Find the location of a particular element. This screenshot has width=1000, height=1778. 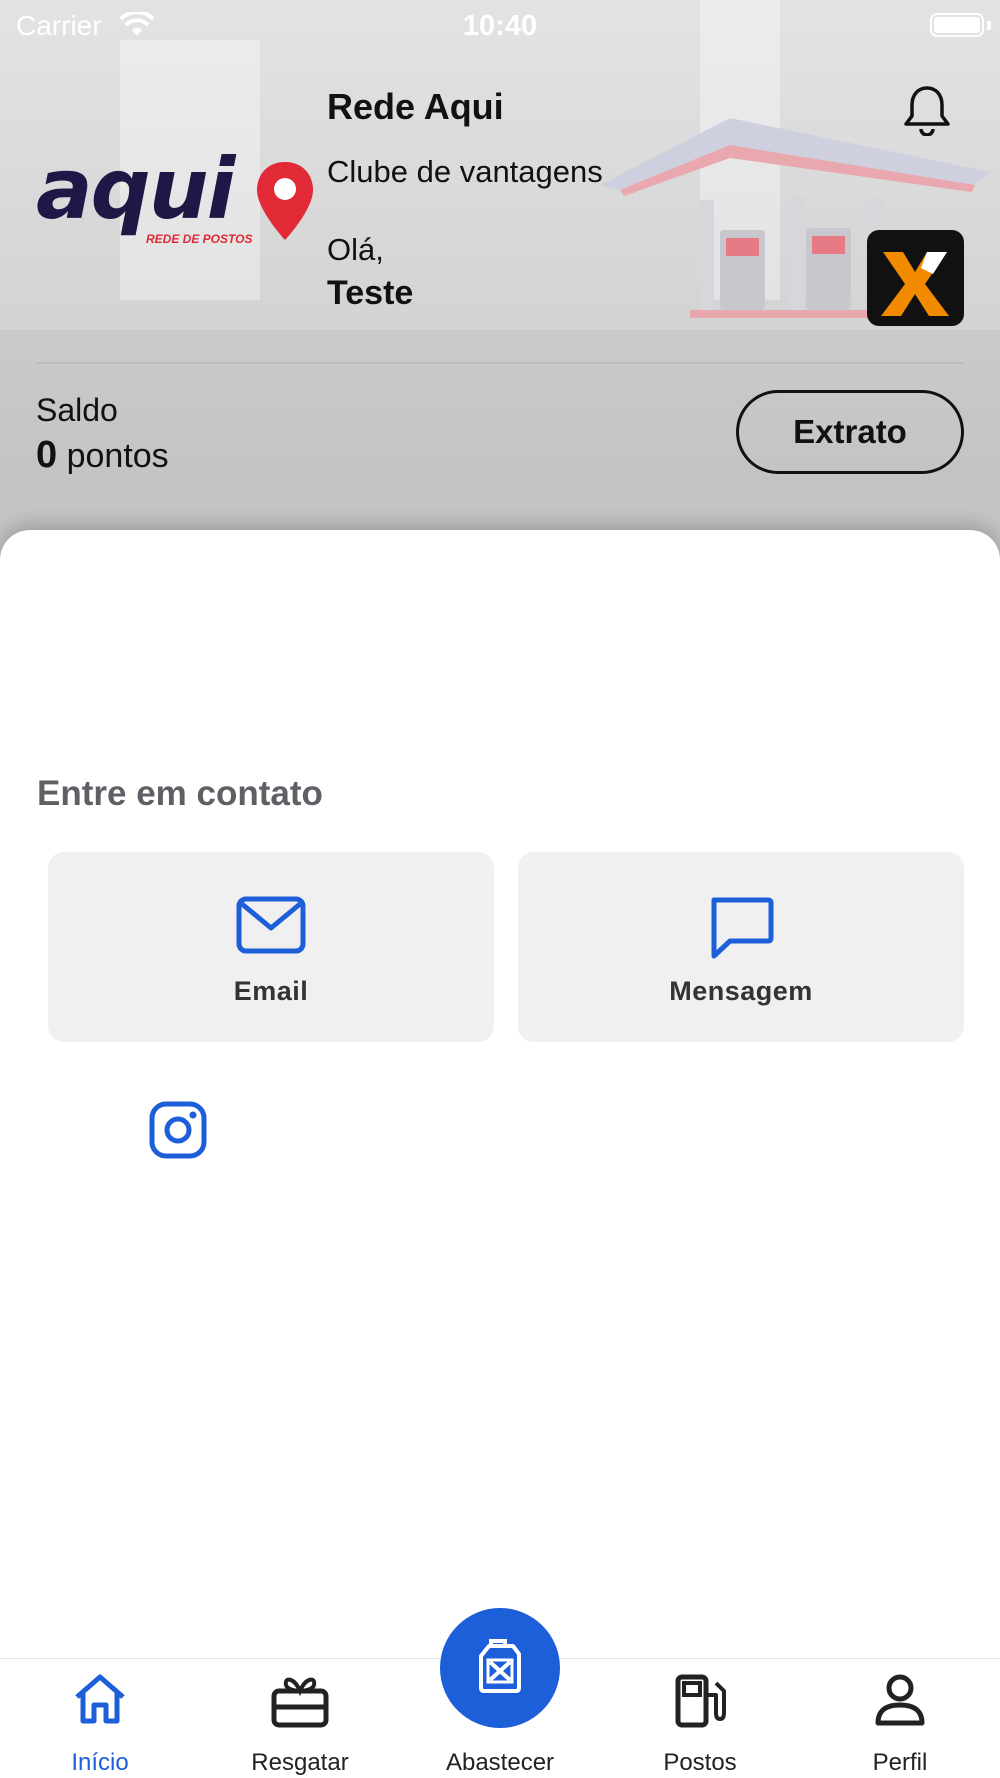

clock: 10:40 is located at coordinates (500, 26).